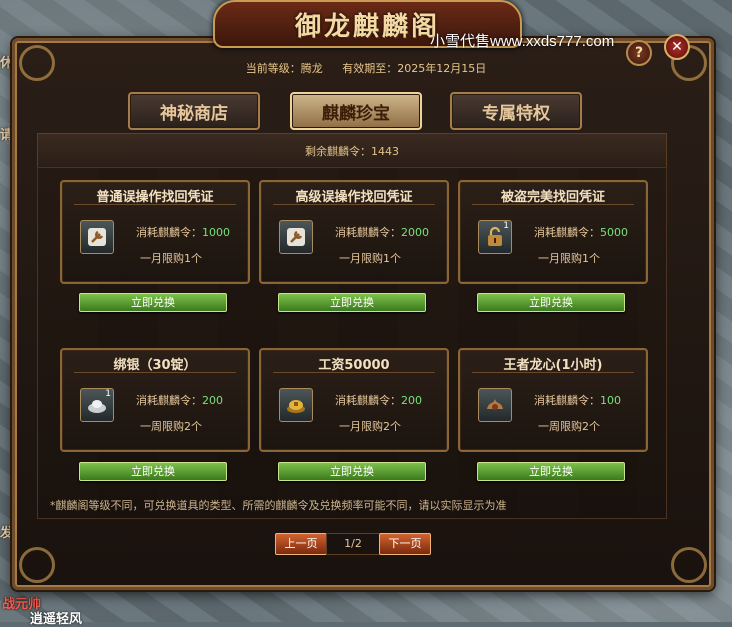 The width and height of the screenshot is (732, 627). Describe the element at coordinates (97, 405) in the screenshot. I see `silver-ingot-icon: 1` at that location.